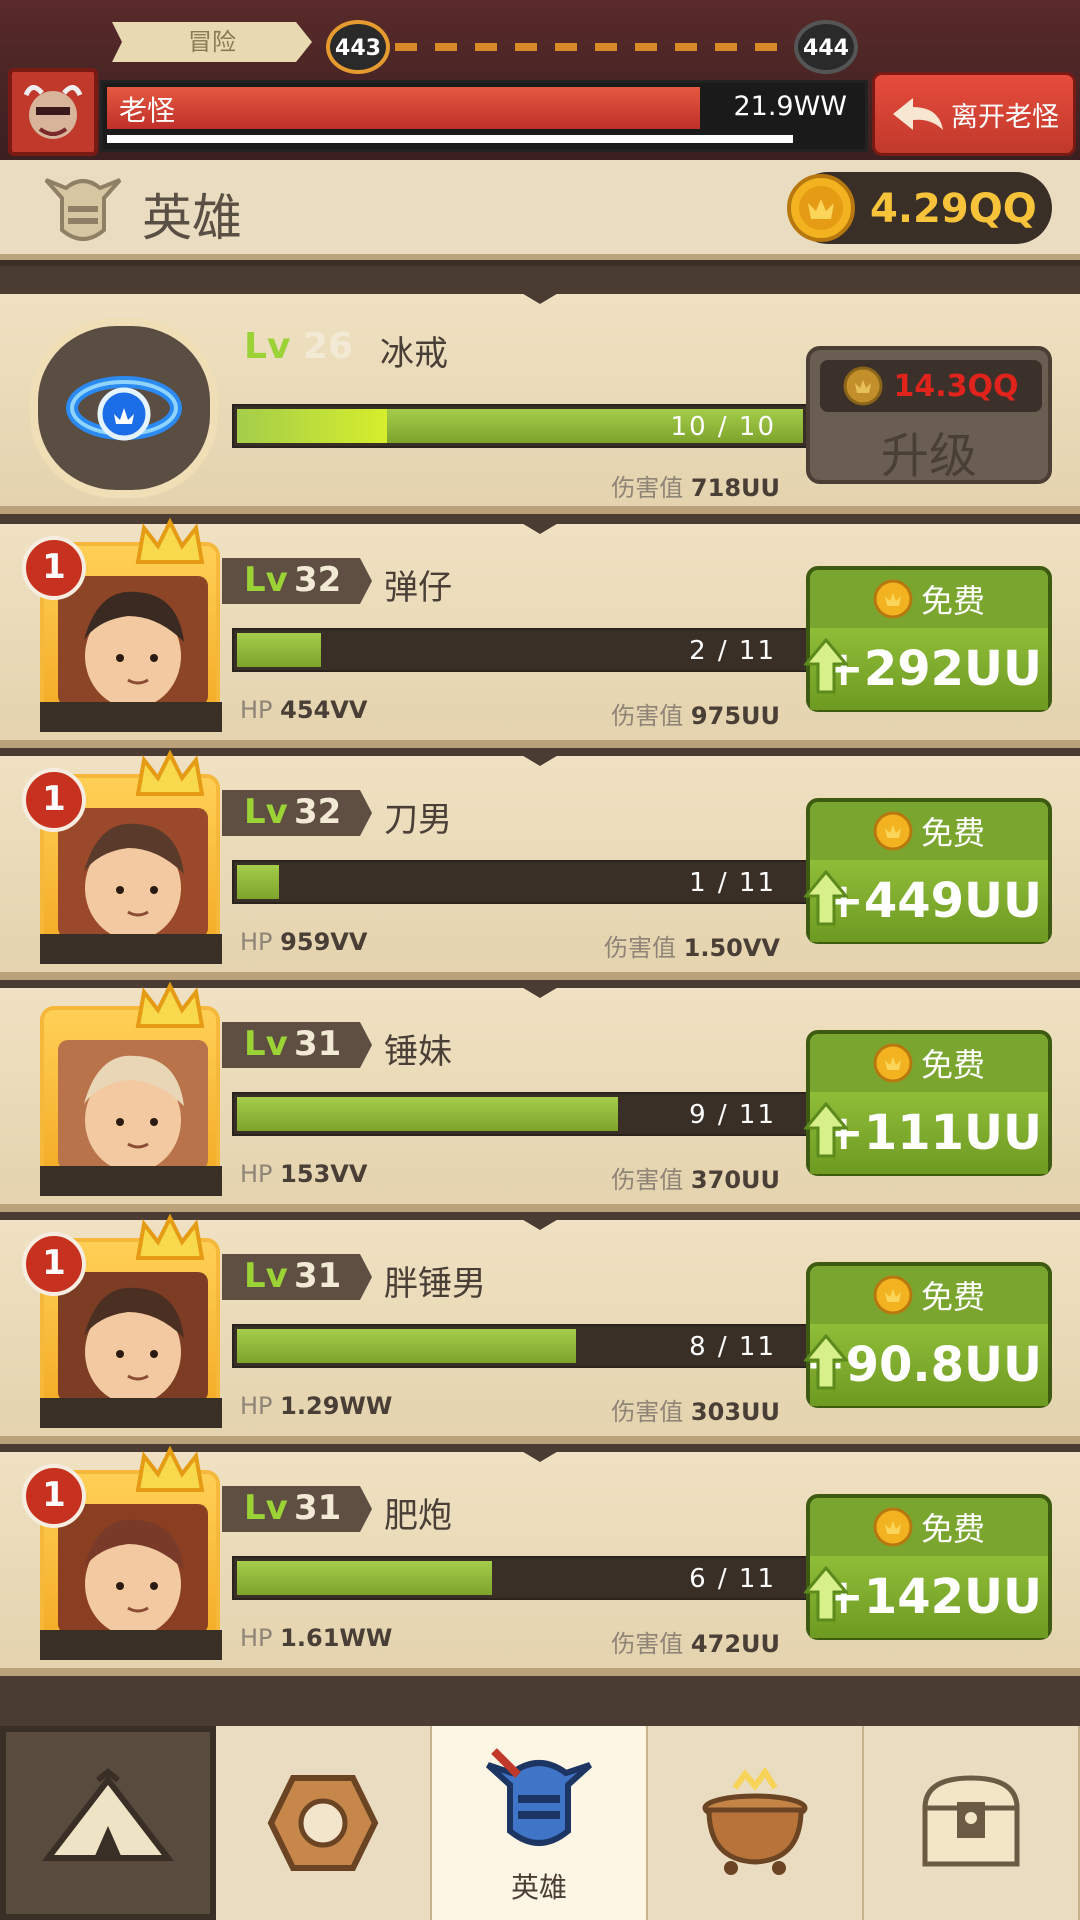 Image resolution: width=1080 pixels, height=1920 pixels. I want to click on hero-card: 1 Lv 32 弹仔 2 / 11 HP 454VV 伤害值 975UU 免费, so click(540, 633).